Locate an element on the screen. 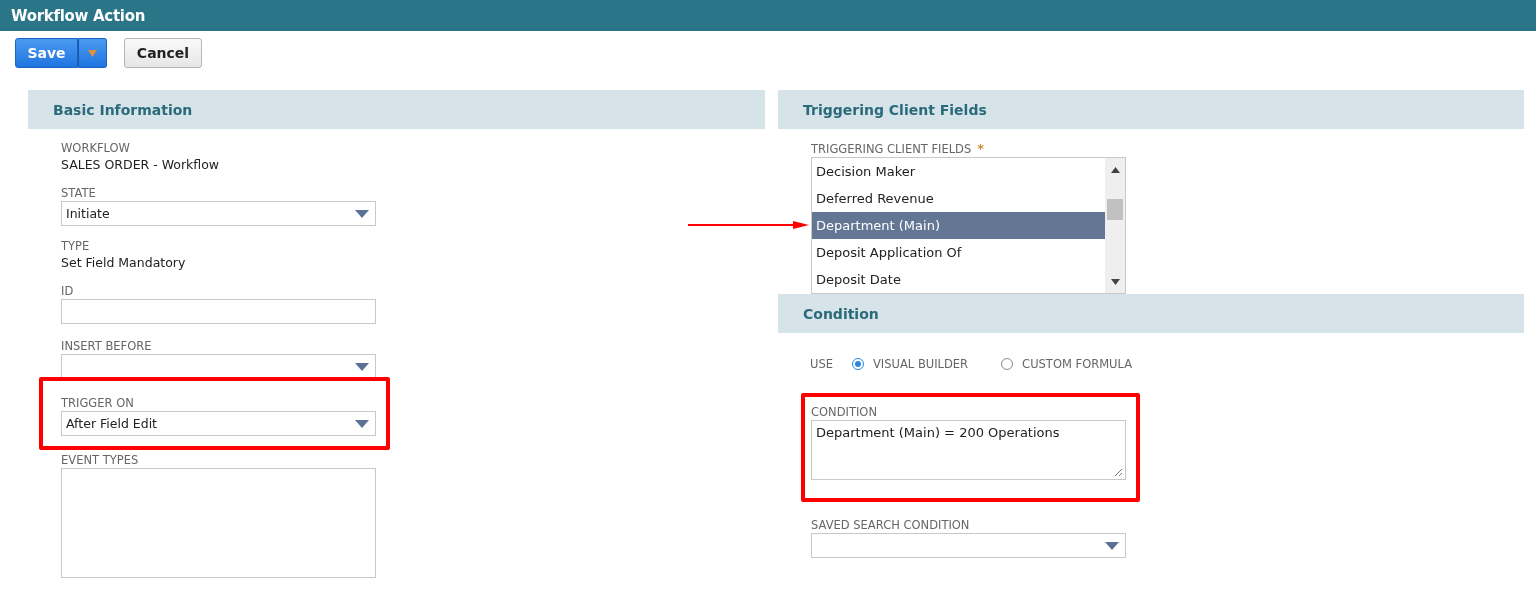 This screenshot has width=1536, height=606. field-value: SALES ORDER - Workflow is located at coordinates (141, 164).